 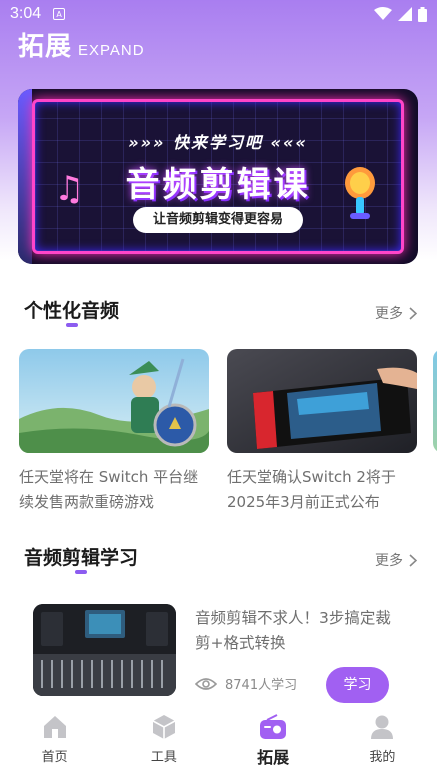 I want to click on more-link-learning: 更多, so click(x=396, y=560).